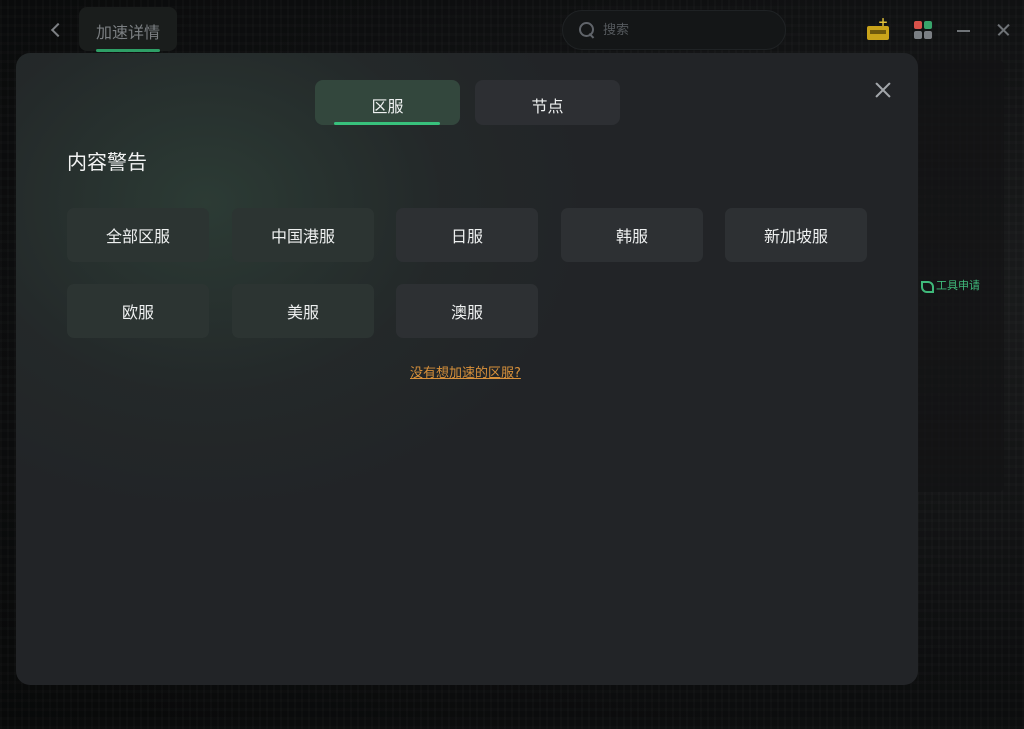  What do you see at coordinates (138, 311) in the screenshot?
I see `region-button: 欧服` at bounding box center [138, 311].